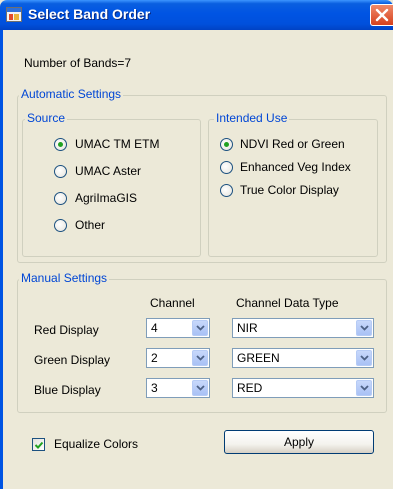 This screenshot has width=393, height=489. I want to click on window-title: Select Band Order, so click(89, 14).